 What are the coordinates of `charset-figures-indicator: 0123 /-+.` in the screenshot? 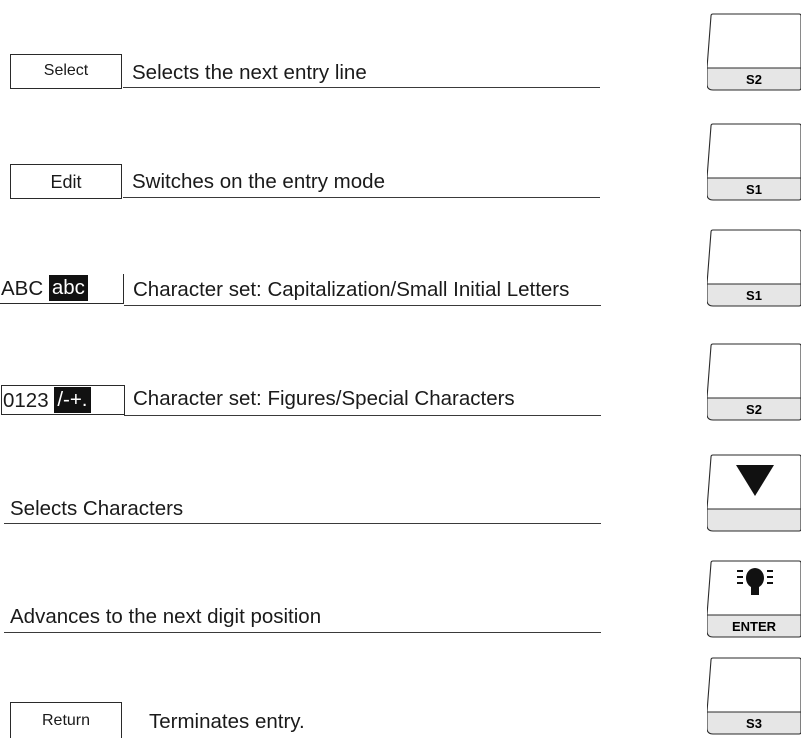 It's located at (63, 400).